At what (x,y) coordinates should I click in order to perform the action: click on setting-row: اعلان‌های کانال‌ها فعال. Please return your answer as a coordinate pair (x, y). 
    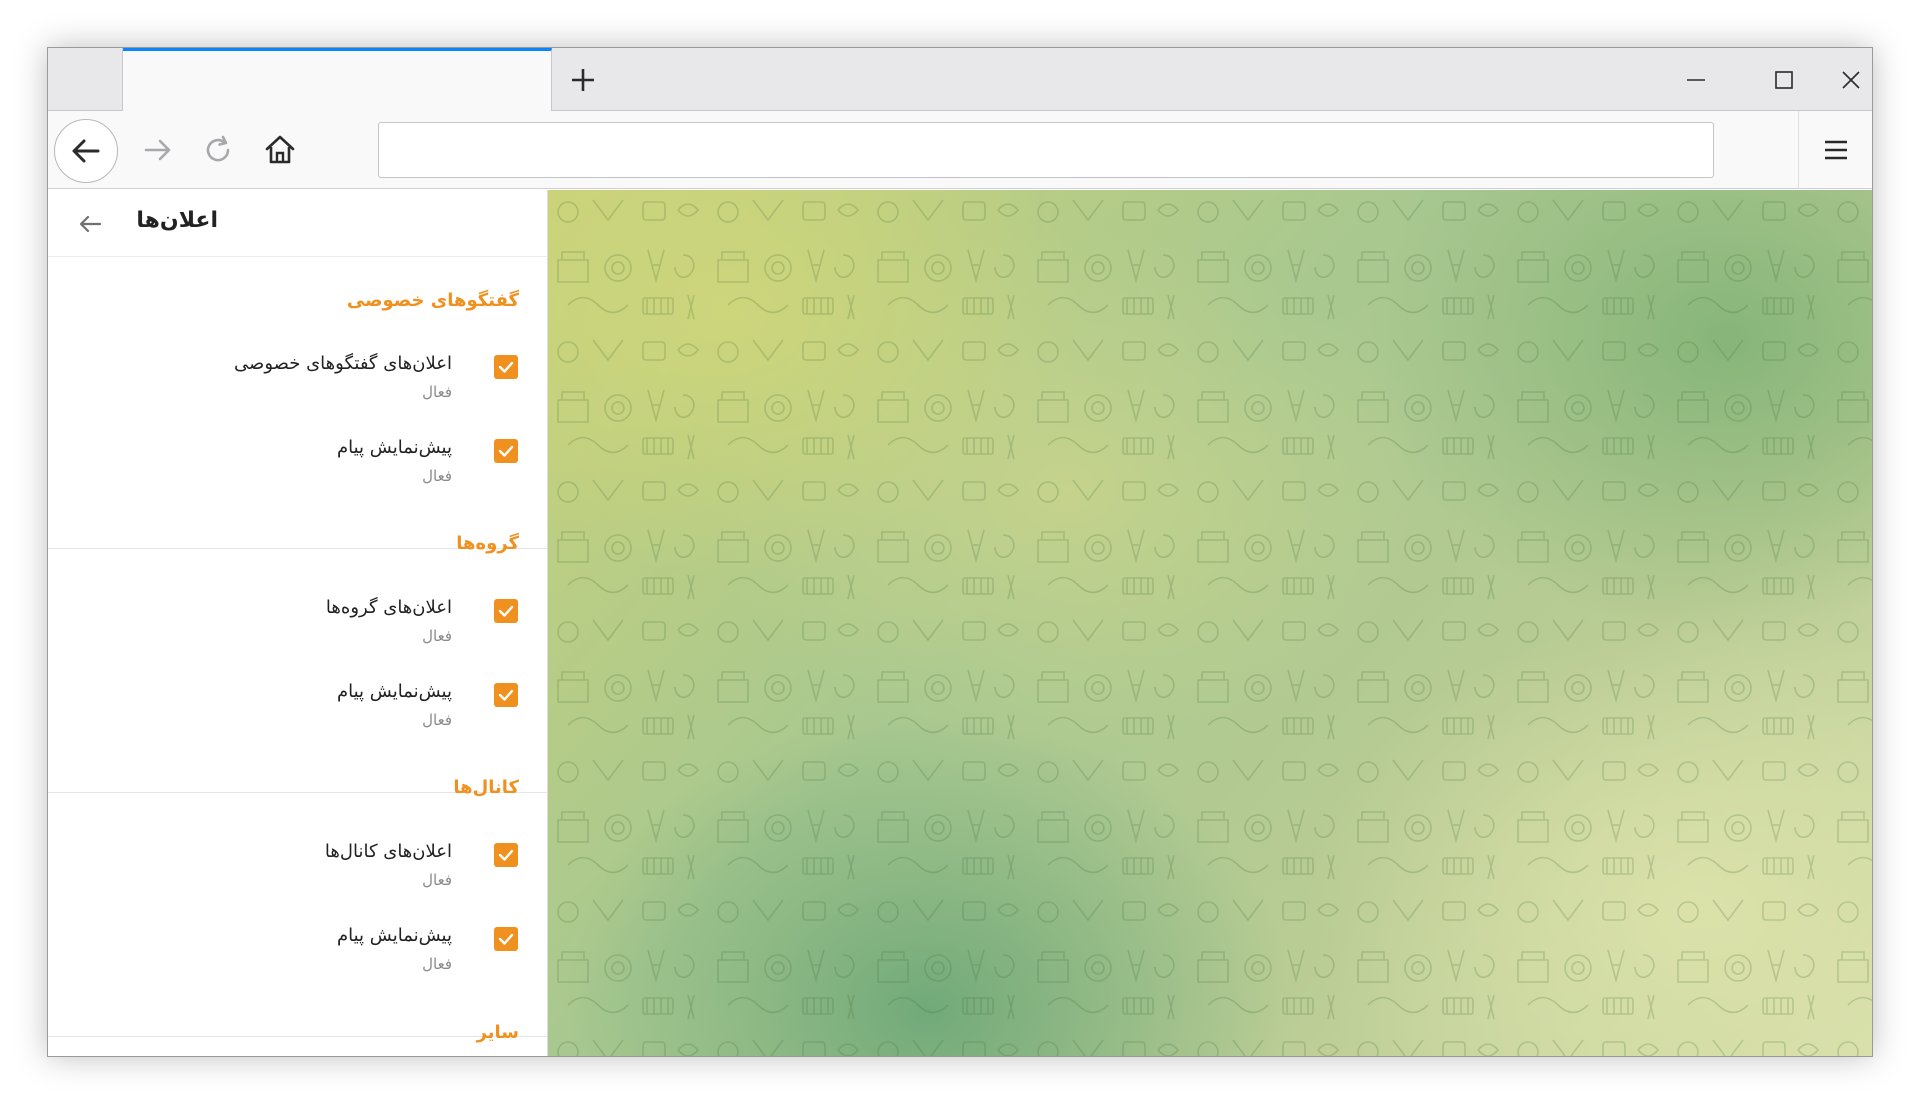
    Looking at the image, I should click on (297, 881).